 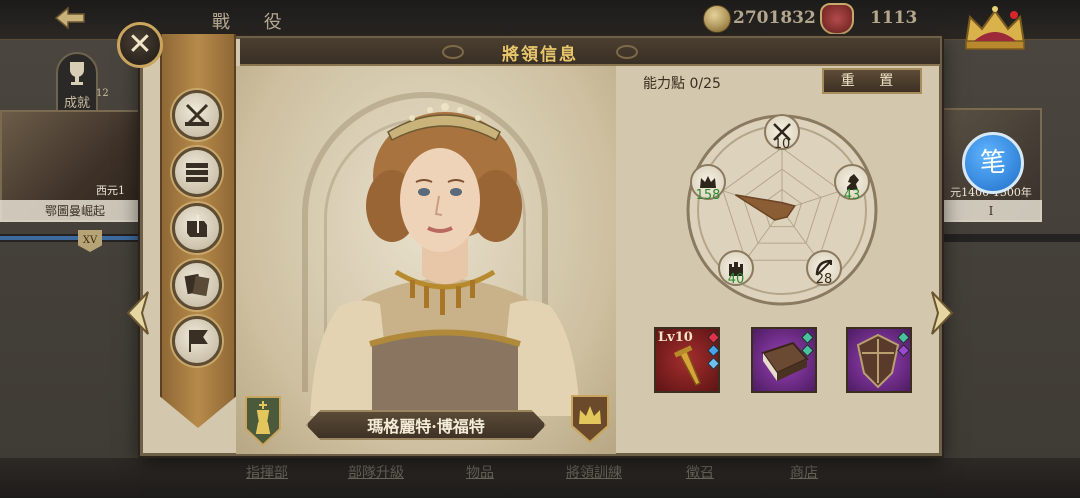 I want to click on side-button-troops, so click(x=197, y=172).